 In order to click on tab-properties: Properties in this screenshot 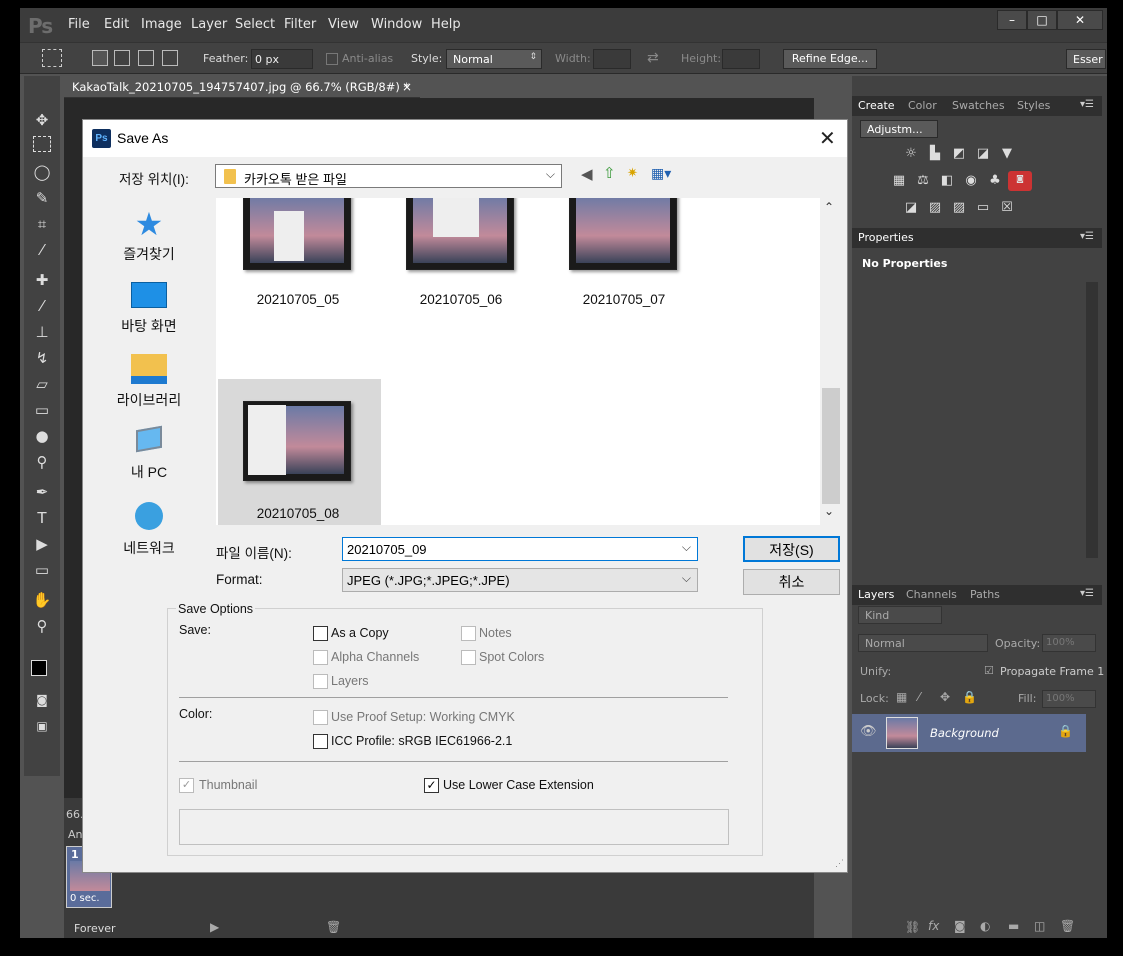, I will do `click(886, 237)`.